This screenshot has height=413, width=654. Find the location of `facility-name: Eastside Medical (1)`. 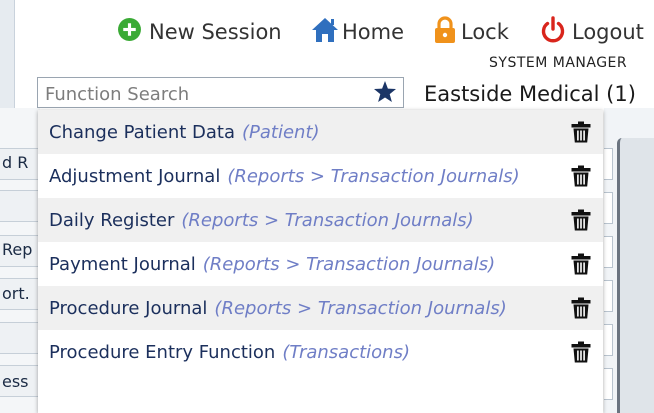

facility-name: Eastside Medical (1) is located at coordinates (530, 94).